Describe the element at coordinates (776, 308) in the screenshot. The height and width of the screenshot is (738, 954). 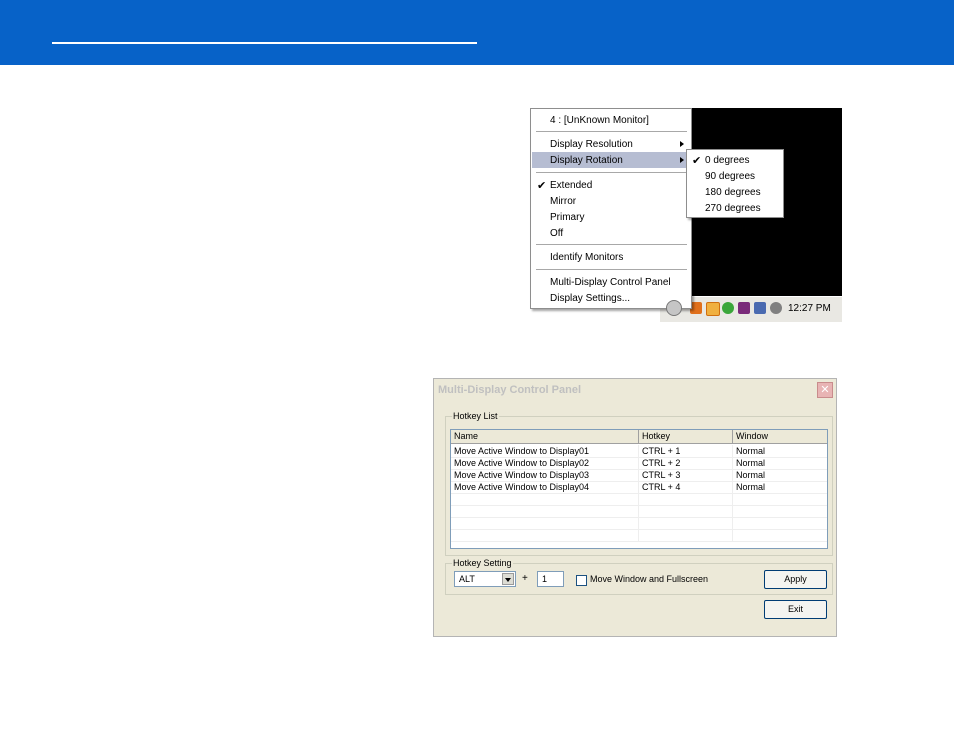
I see `tray-generic-icon` at that location.